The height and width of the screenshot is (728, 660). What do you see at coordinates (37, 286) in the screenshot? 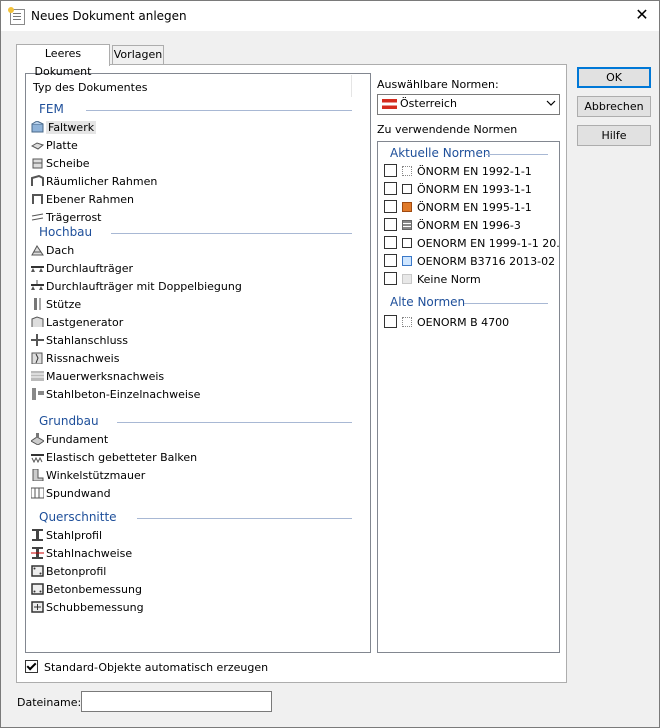
I see `doppelbiegung-icon` at bounding box center [37, 286].